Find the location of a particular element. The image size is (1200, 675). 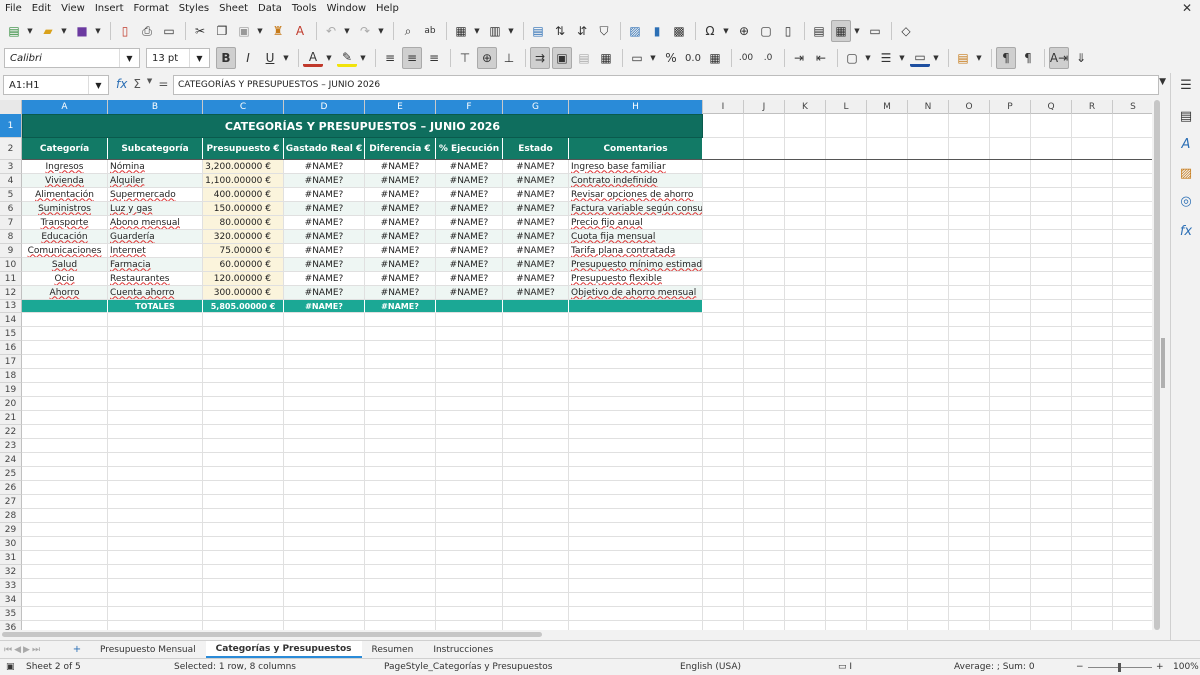

right-to-left-icon: ¶ is located at coordinates (1028, 58).